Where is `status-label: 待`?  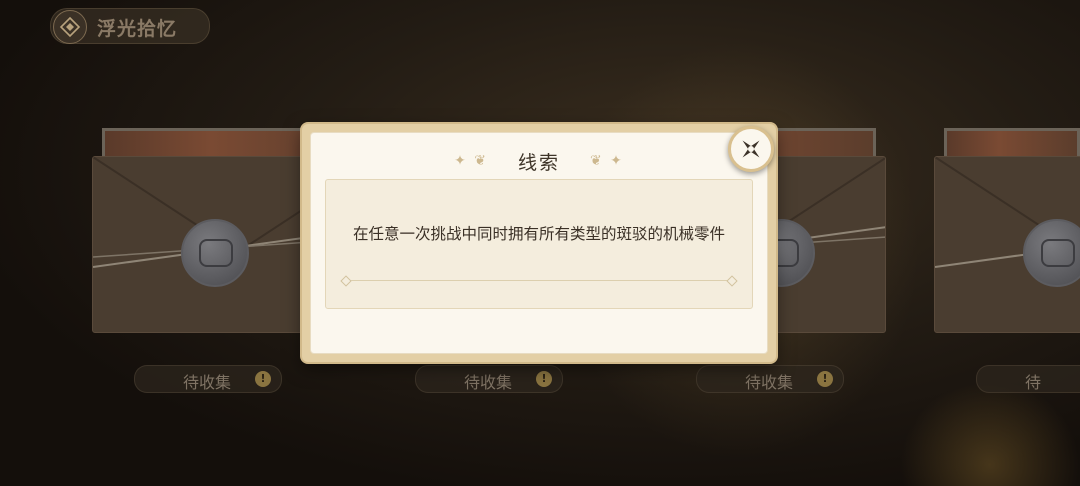
status-label: 待 is located at coordinates (1033, 382).